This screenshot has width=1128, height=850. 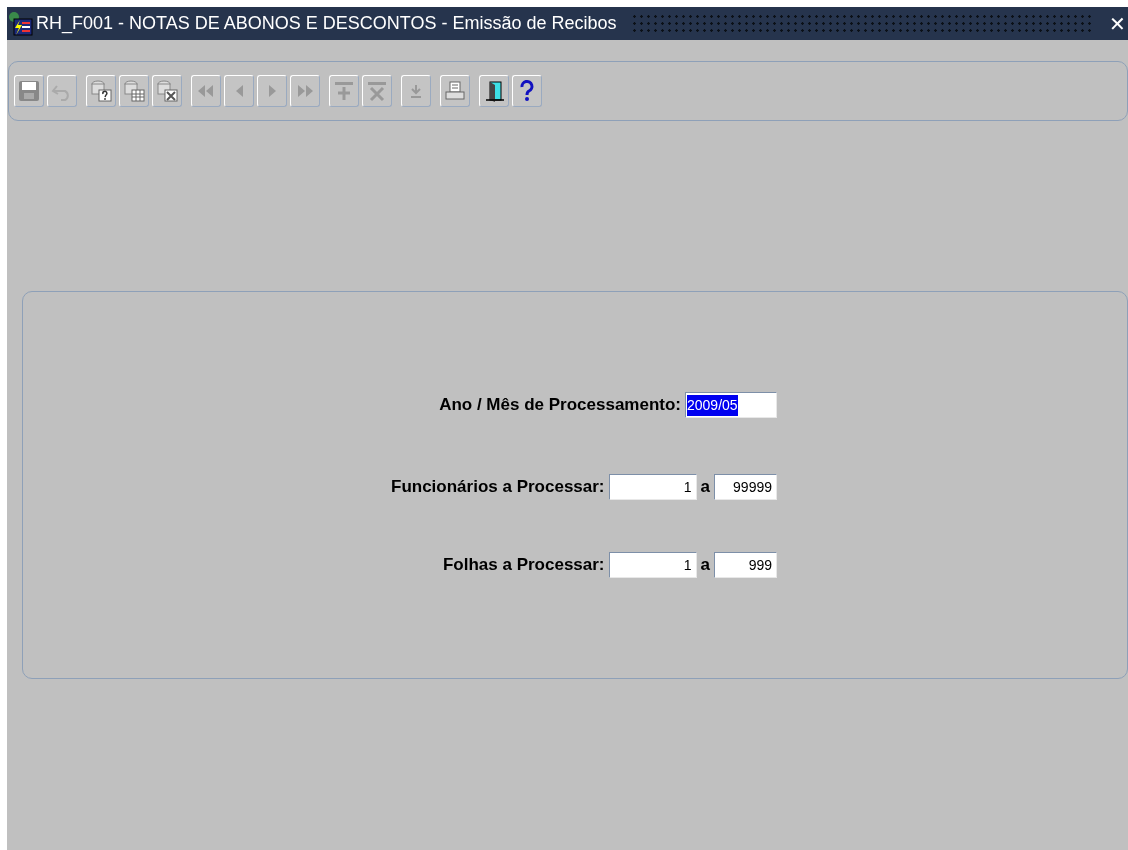 What do you see at coordinates (745, 487) in the screenshot?
I see `input-field: 99999` at bounding box center [745, 487].